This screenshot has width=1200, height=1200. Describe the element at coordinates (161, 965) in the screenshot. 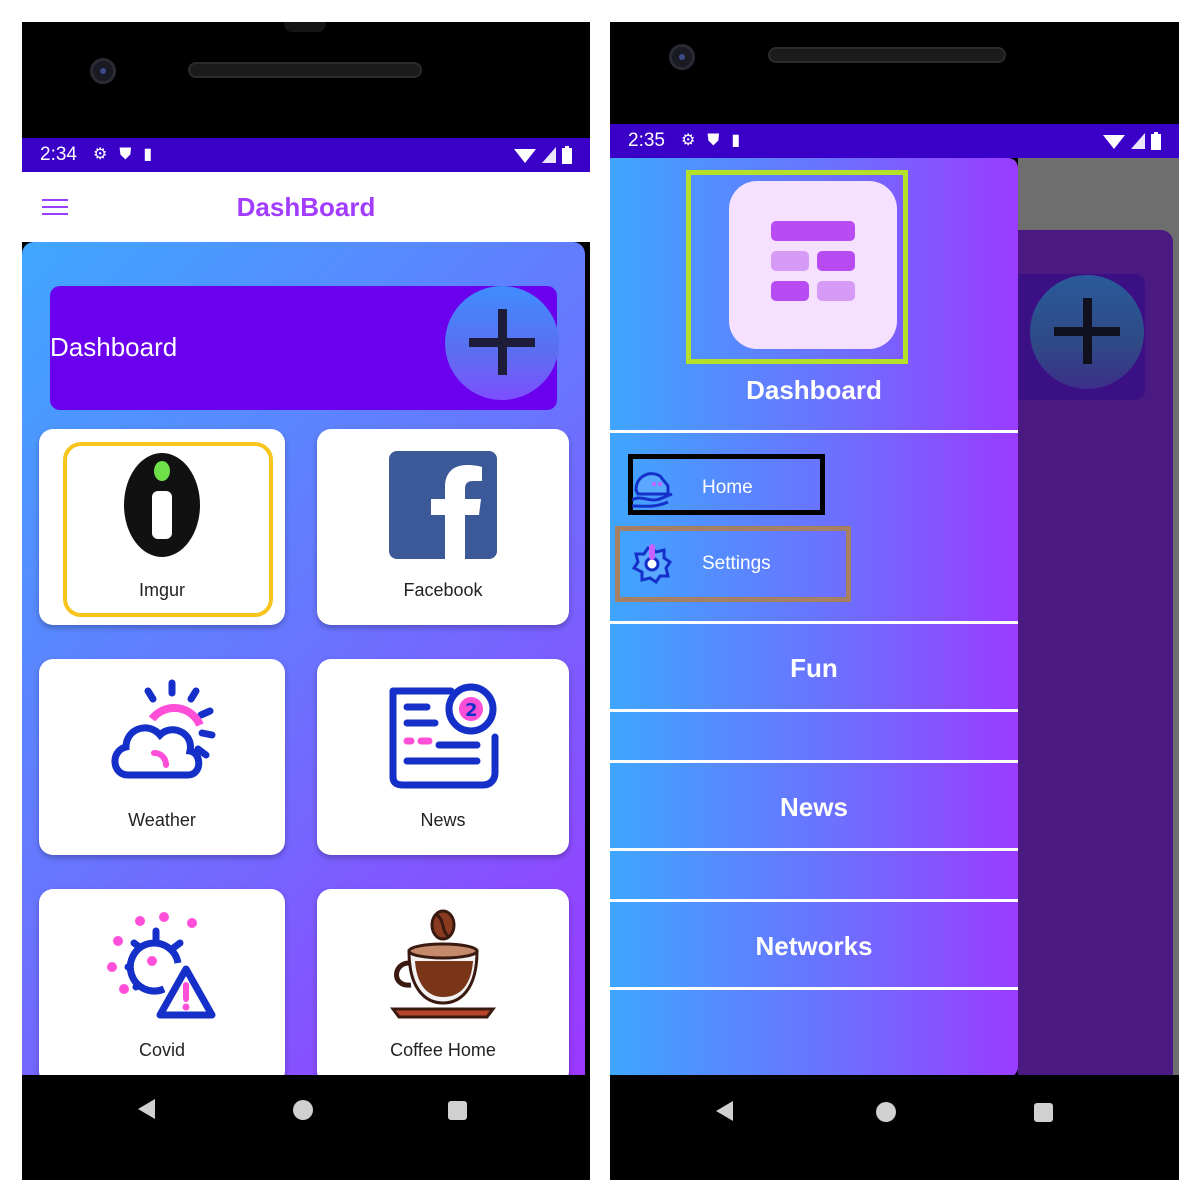

I see `covid-icon` at that location.